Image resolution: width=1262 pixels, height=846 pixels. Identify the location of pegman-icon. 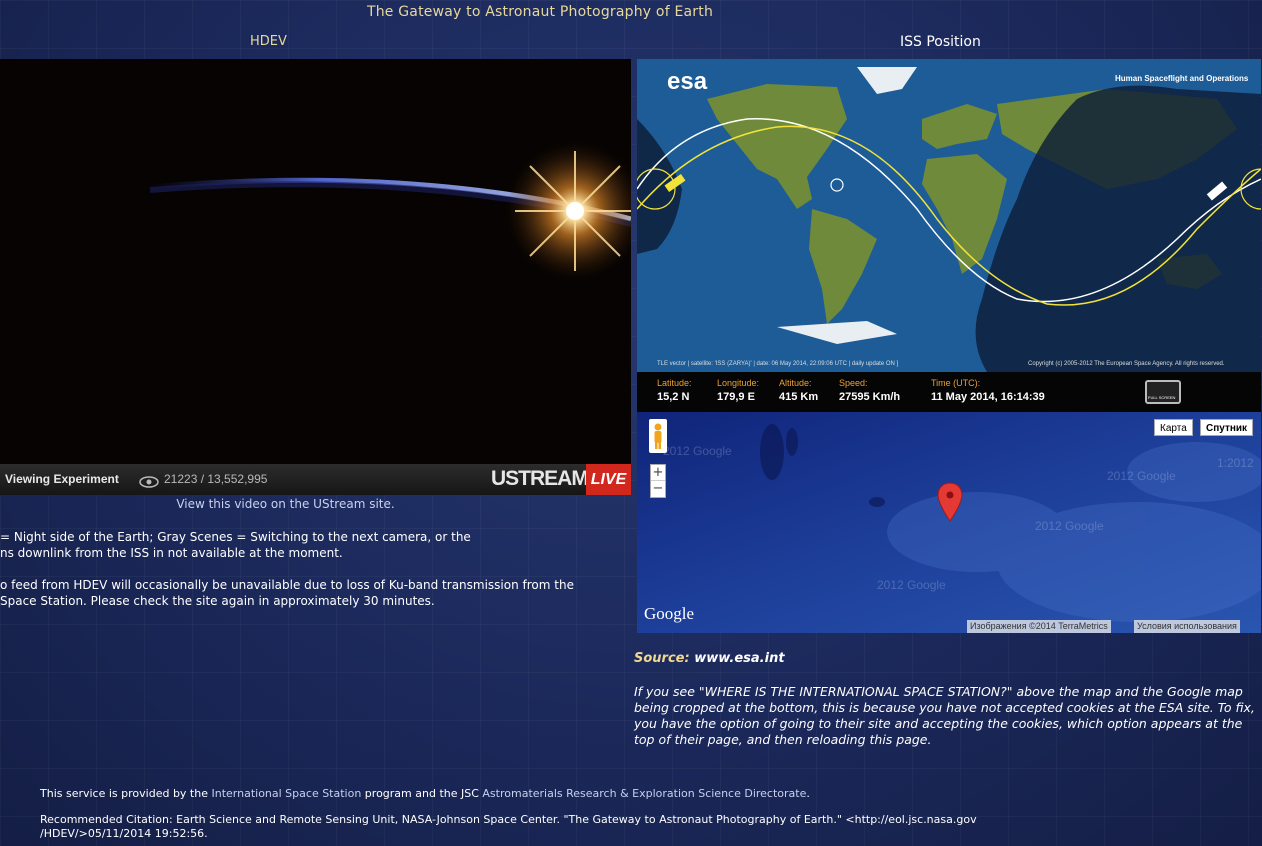
(658, 436).